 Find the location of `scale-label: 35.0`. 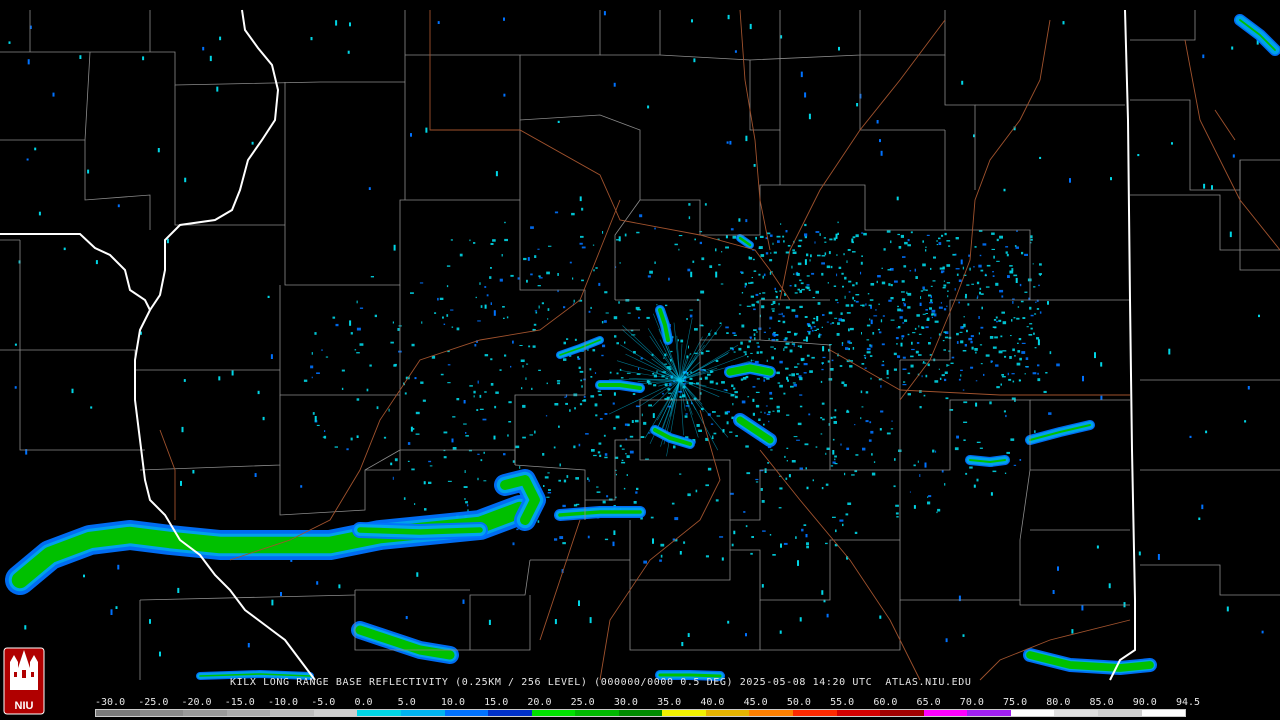

scale-label: 35.0 is located at coordinates (669, 702).